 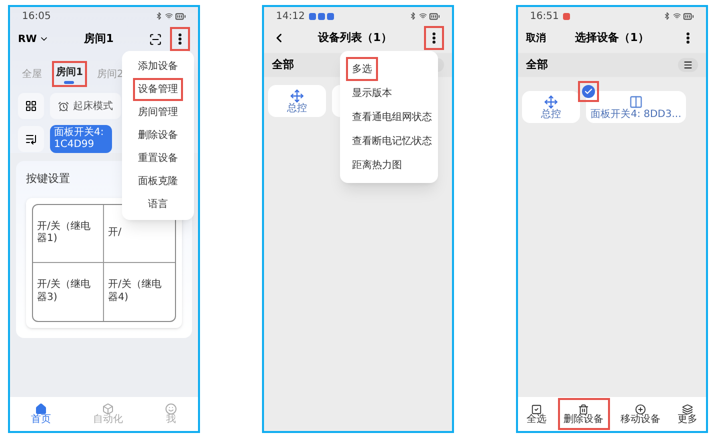 I want to click on trash-icon, so click(x=583, y=409).